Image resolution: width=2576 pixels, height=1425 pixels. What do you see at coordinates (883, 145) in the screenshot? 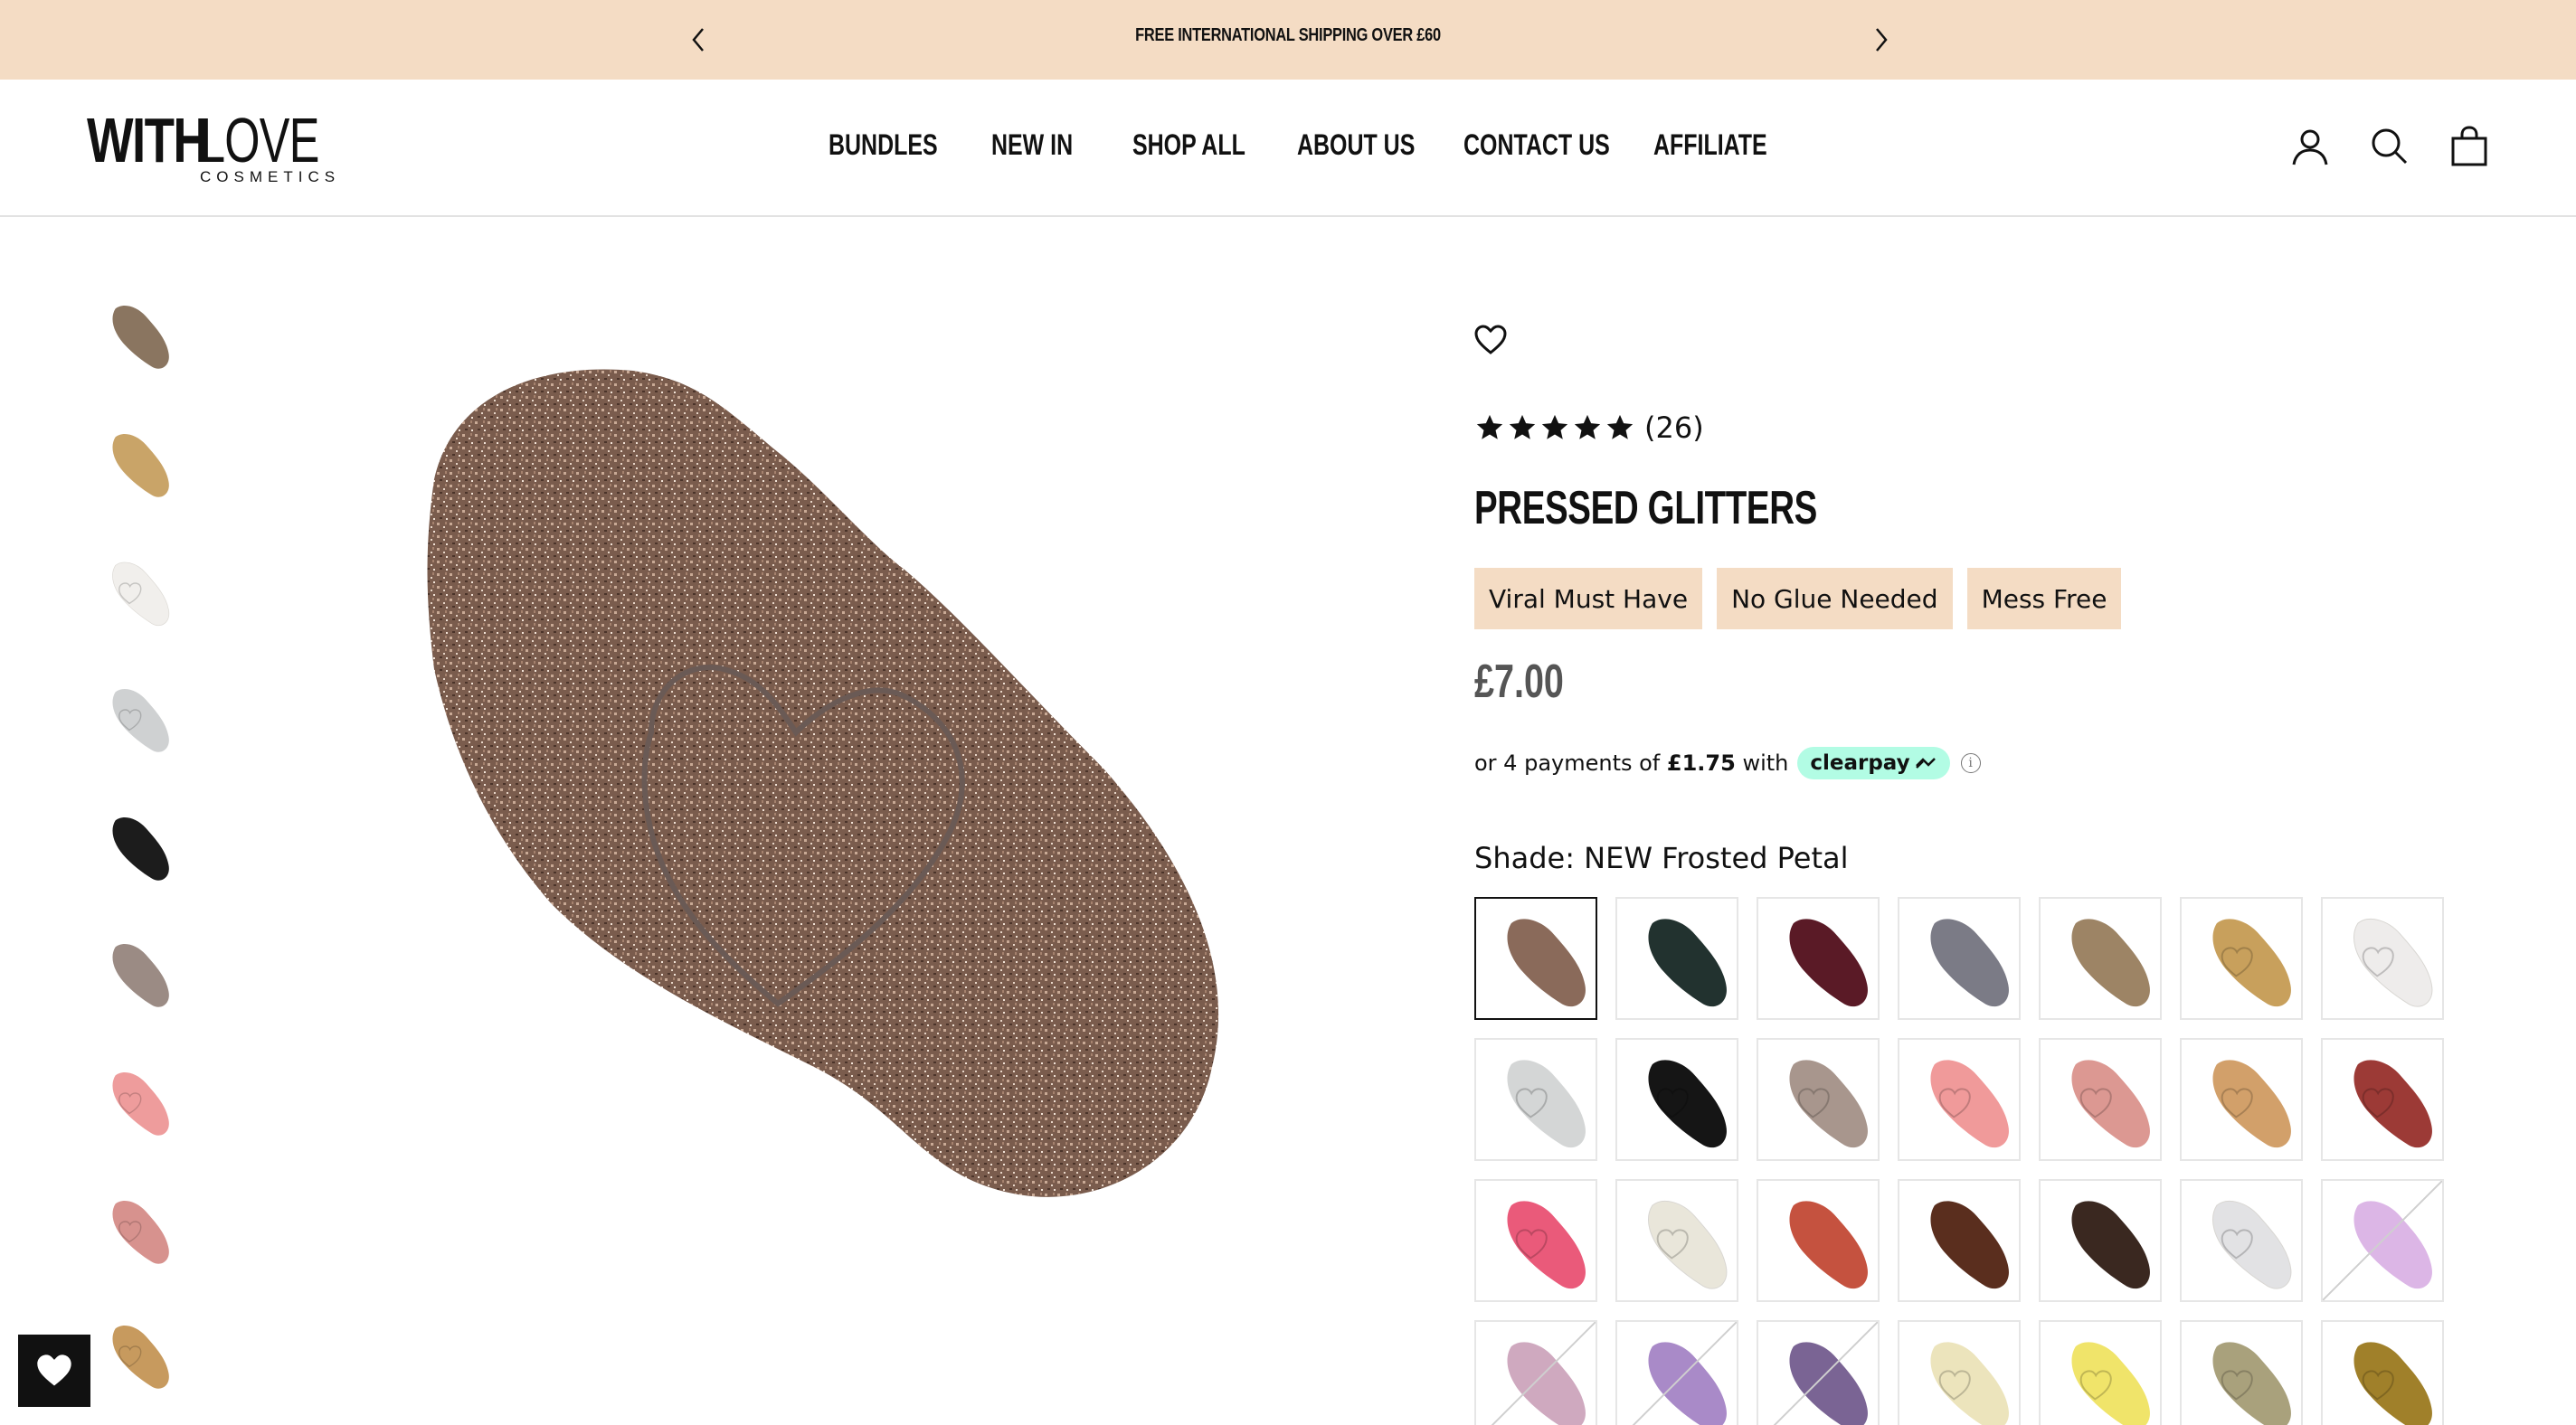
I see `nav-bundles: BUNDLES` at bounding box center [883, 145].